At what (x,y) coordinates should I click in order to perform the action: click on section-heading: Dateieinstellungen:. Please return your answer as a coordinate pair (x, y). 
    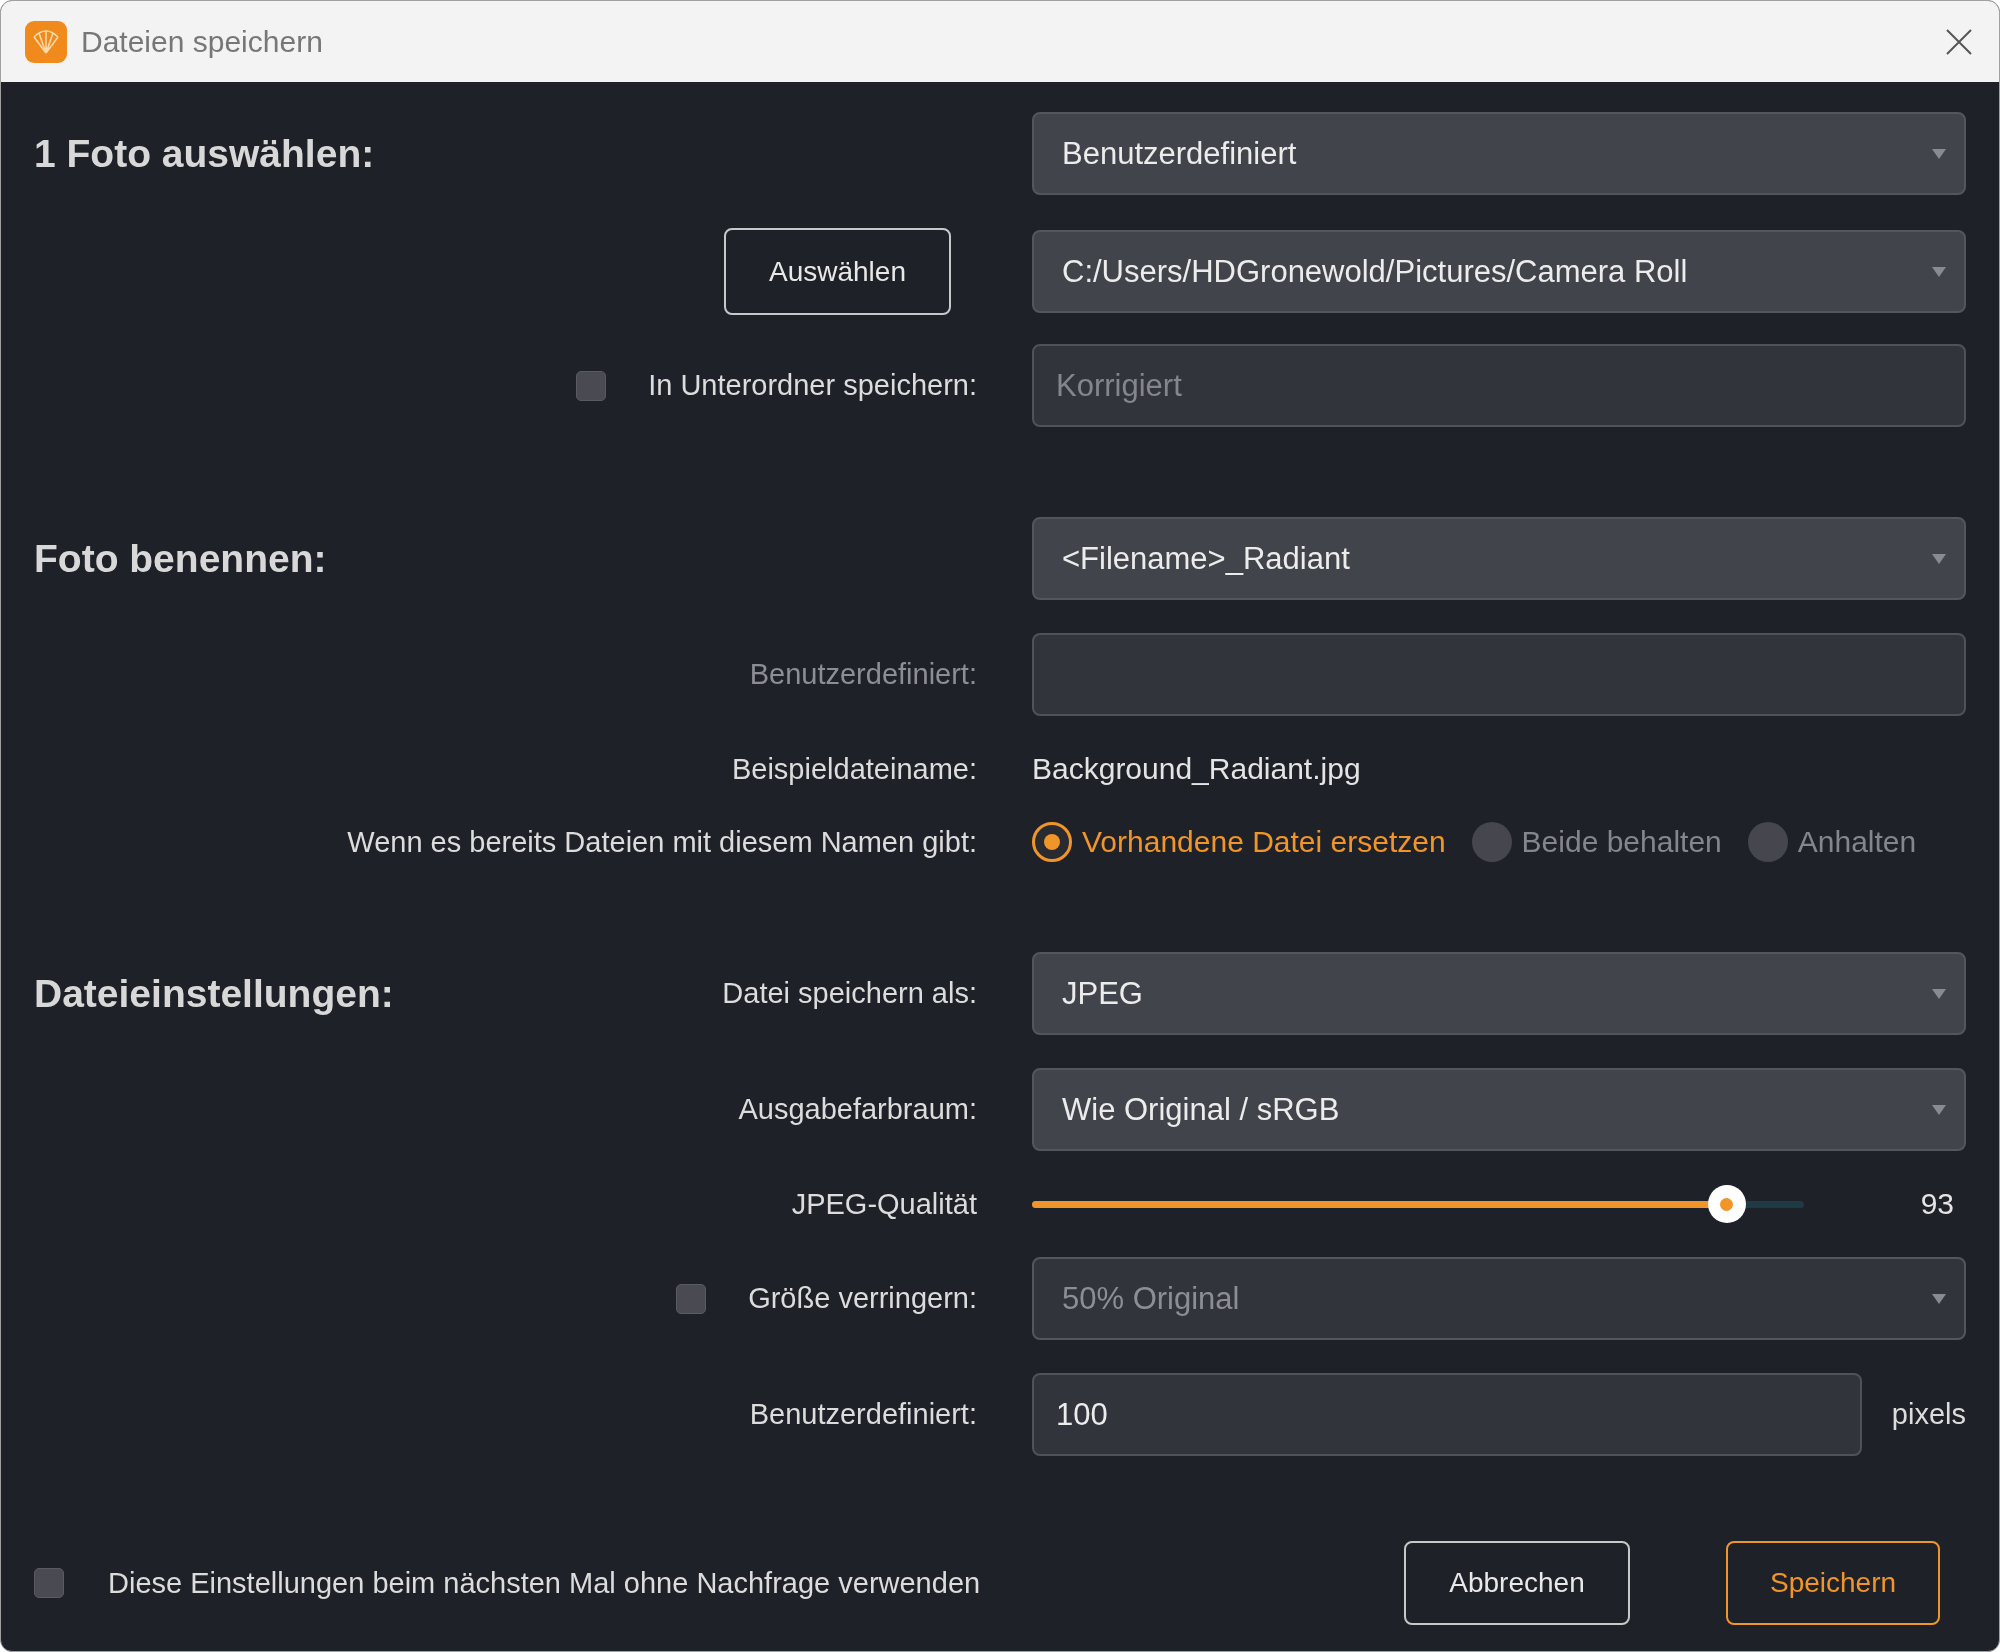
    Looking at the image, I should click on (214, 993).